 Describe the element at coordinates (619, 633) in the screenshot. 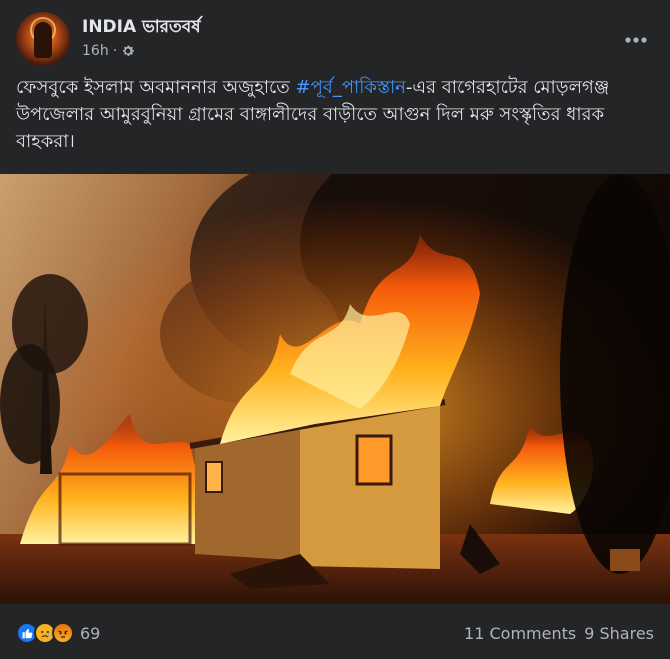

I see `shares-link: 9 Shares` at that location.